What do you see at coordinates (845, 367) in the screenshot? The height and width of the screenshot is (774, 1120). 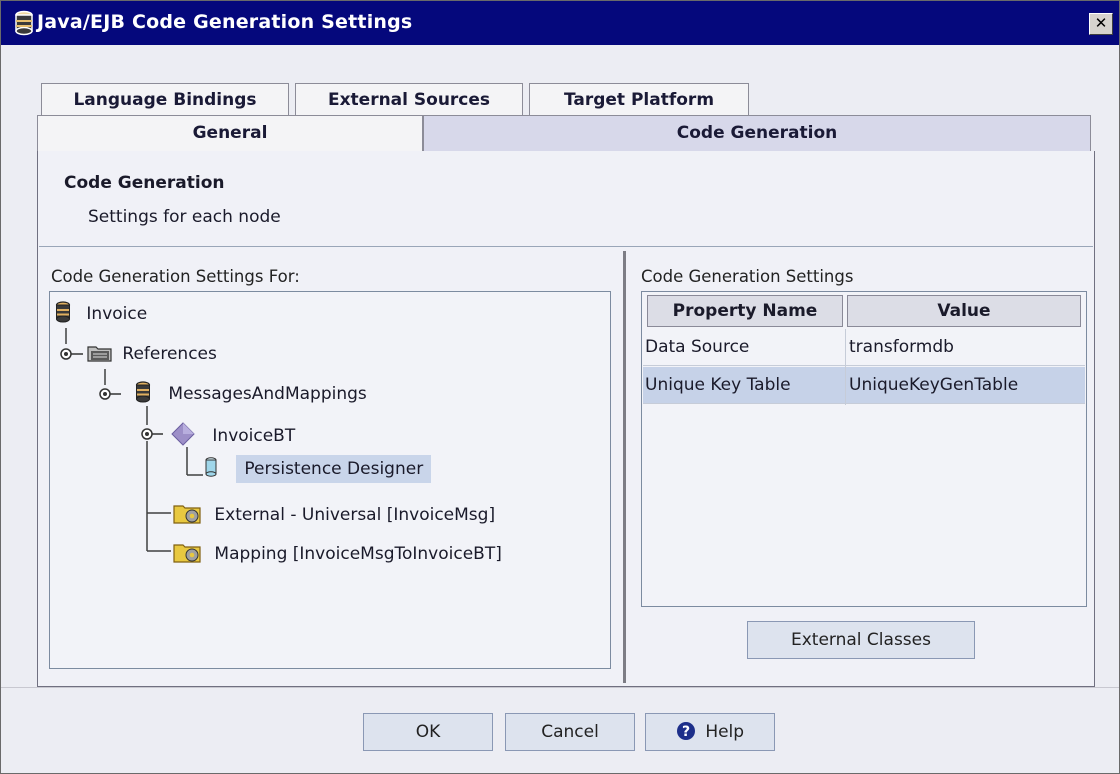 I see `column-divider` at bounding box center [845, 367].